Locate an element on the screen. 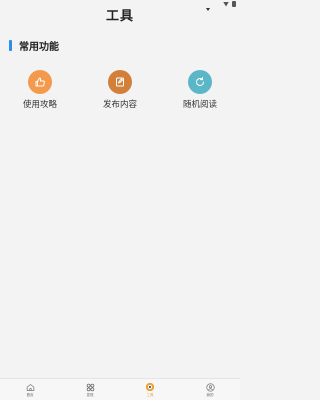  function-random-read: 随机阅读 is located at coordinates (200, 90).